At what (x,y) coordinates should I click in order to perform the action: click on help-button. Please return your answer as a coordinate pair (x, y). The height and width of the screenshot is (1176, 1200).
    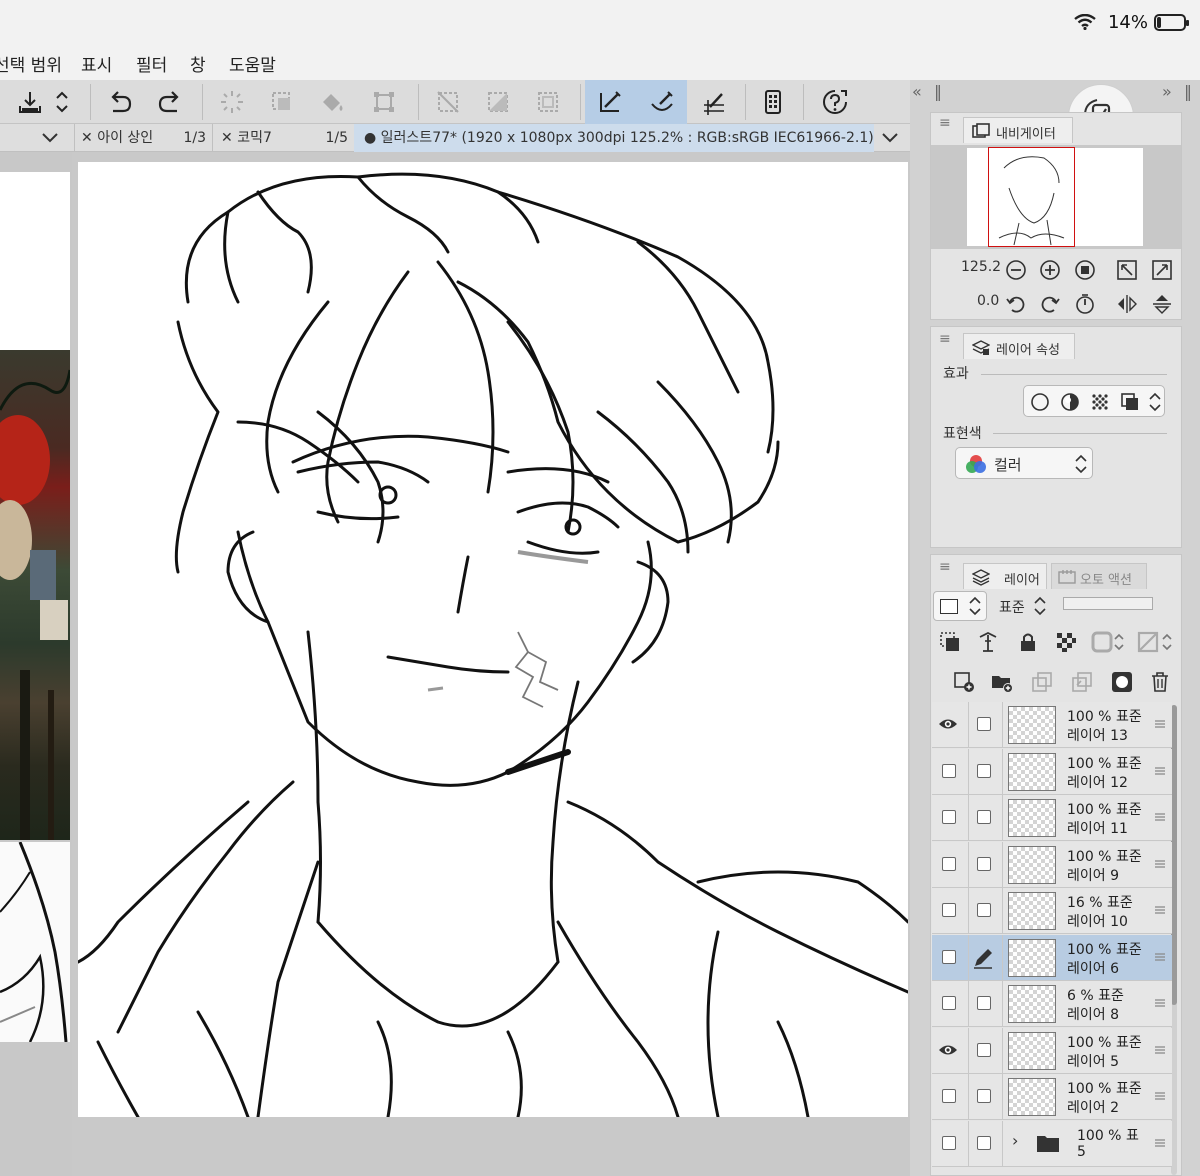
    Looking at the image, I should click on (835, 102).